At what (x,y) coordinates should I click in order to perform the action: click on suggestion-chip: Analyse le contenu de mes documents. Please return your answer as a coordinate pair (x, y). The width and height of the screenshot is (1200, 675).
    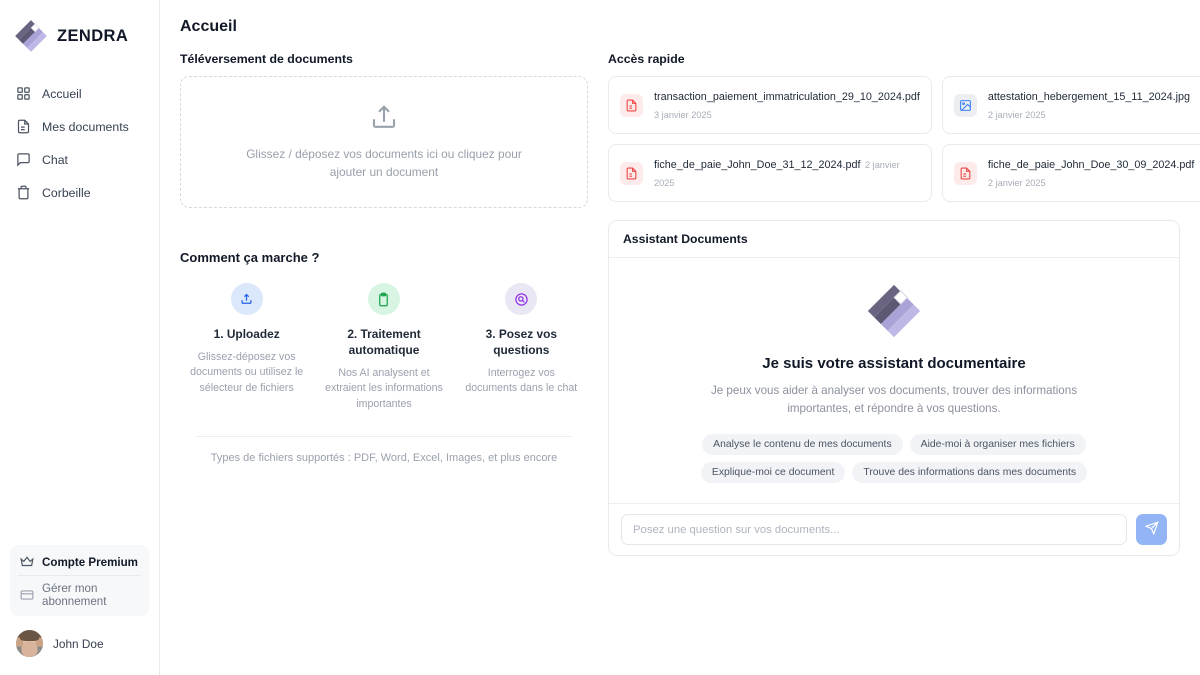
    Looking at the image, I should click on (802, 444).